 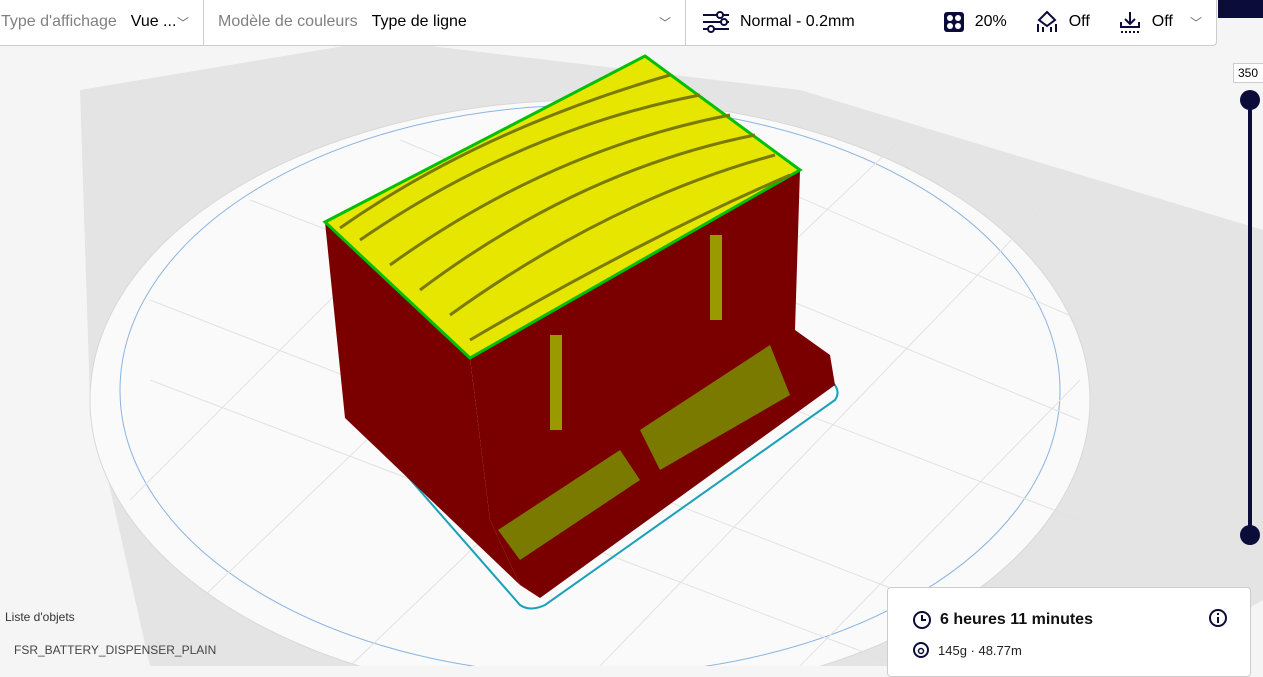 I want to click on infill-icon, so click(x=954, y=22).